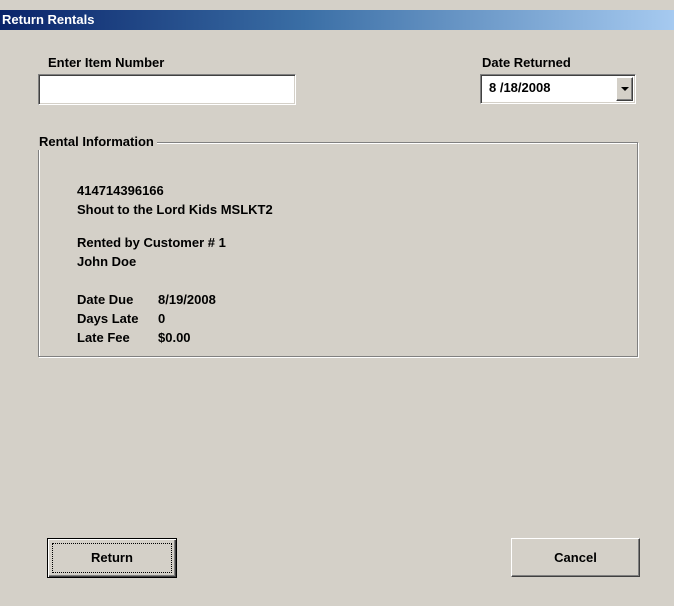 The image size is (674, 606). Describe the element at coordinates (105, 299) in the screenshot. I see `date-due-label: Date Due` at that location.